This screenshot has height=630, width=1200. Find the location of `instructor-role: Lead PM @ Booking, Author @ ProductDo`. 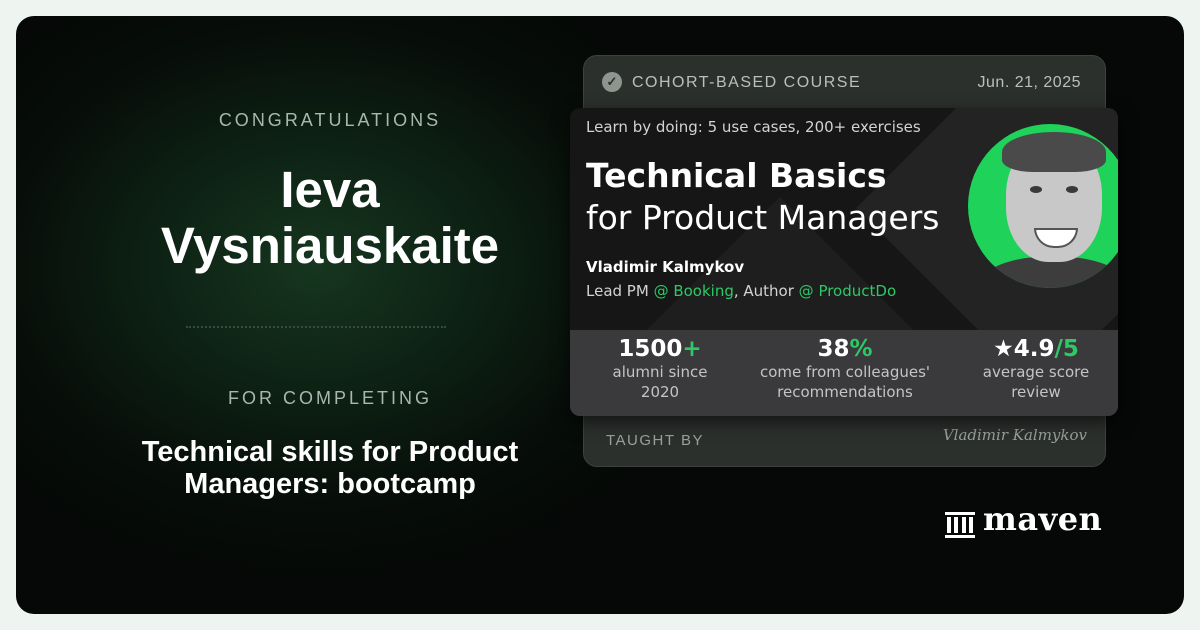

instructor-role: Lead PM @ Booking, Author @ ProductDo is located at coordinates (741, 291).